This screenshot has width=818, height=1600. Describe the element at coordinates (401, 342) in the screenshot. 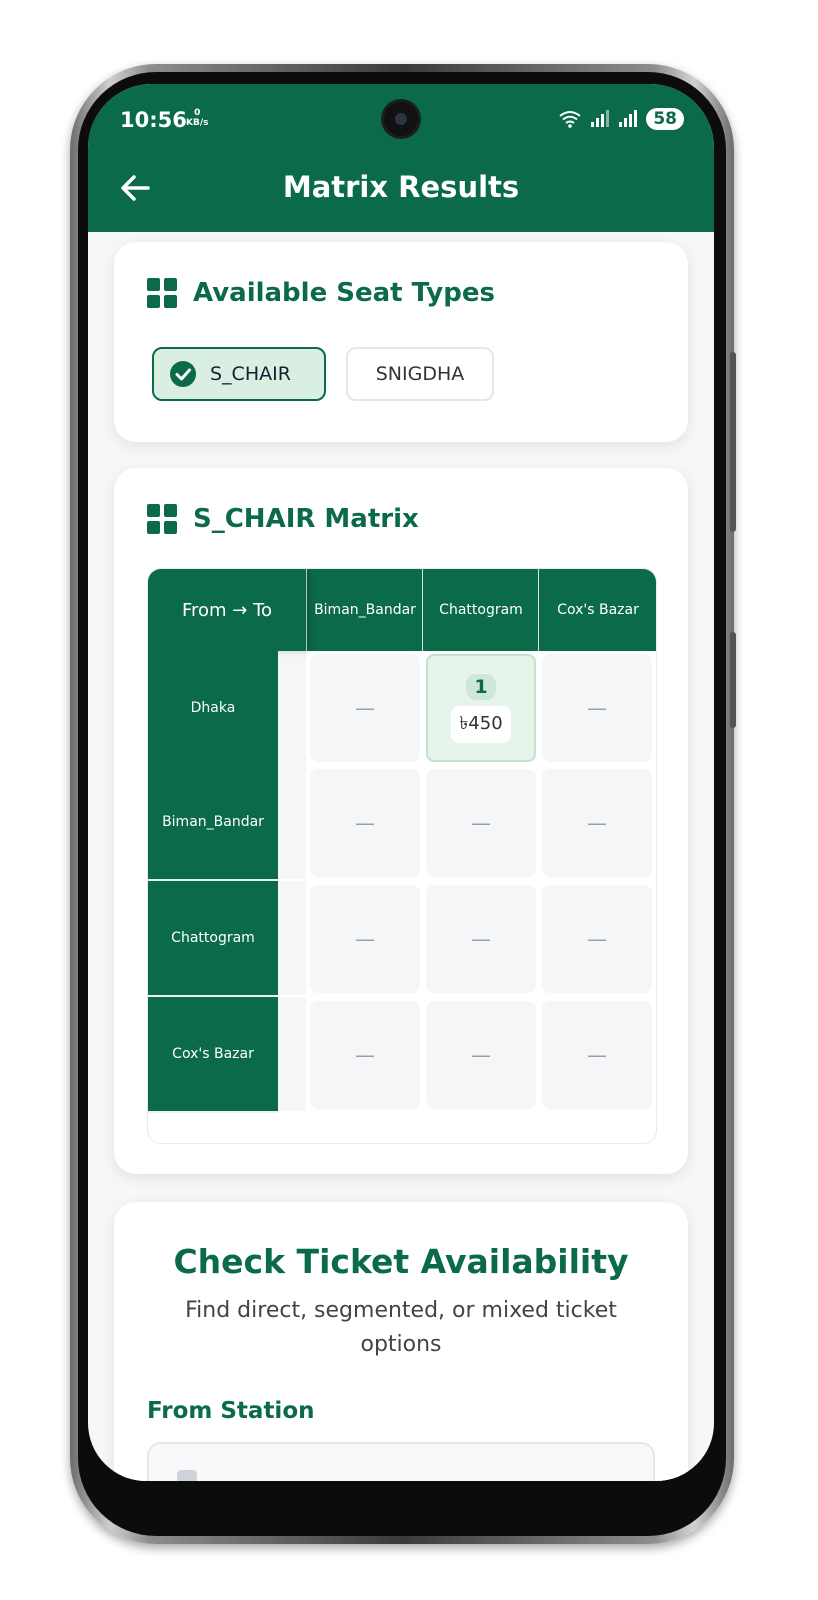

I see `seat-types-card: Available Seat Types S_CHAIR SNIGDHA` at that location.